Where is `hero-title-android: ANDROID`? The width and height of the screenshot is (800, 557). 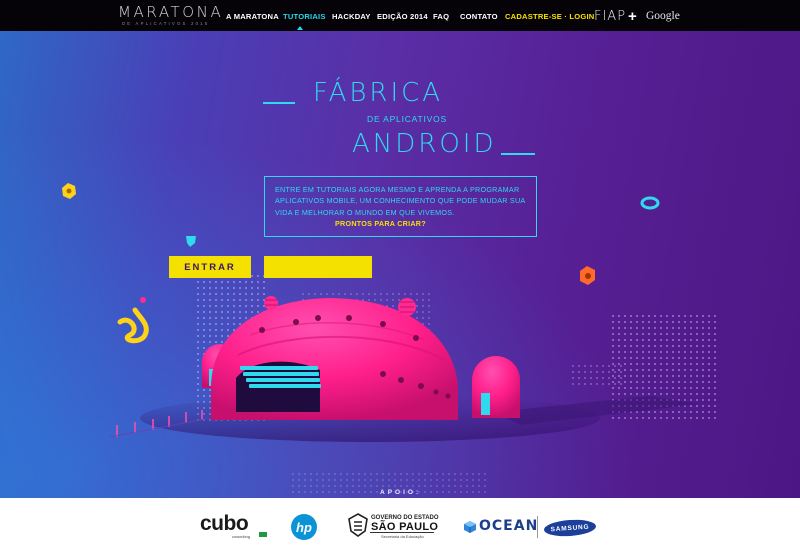 hero-title-android: ANDROID is located at coordinates (424, 144).